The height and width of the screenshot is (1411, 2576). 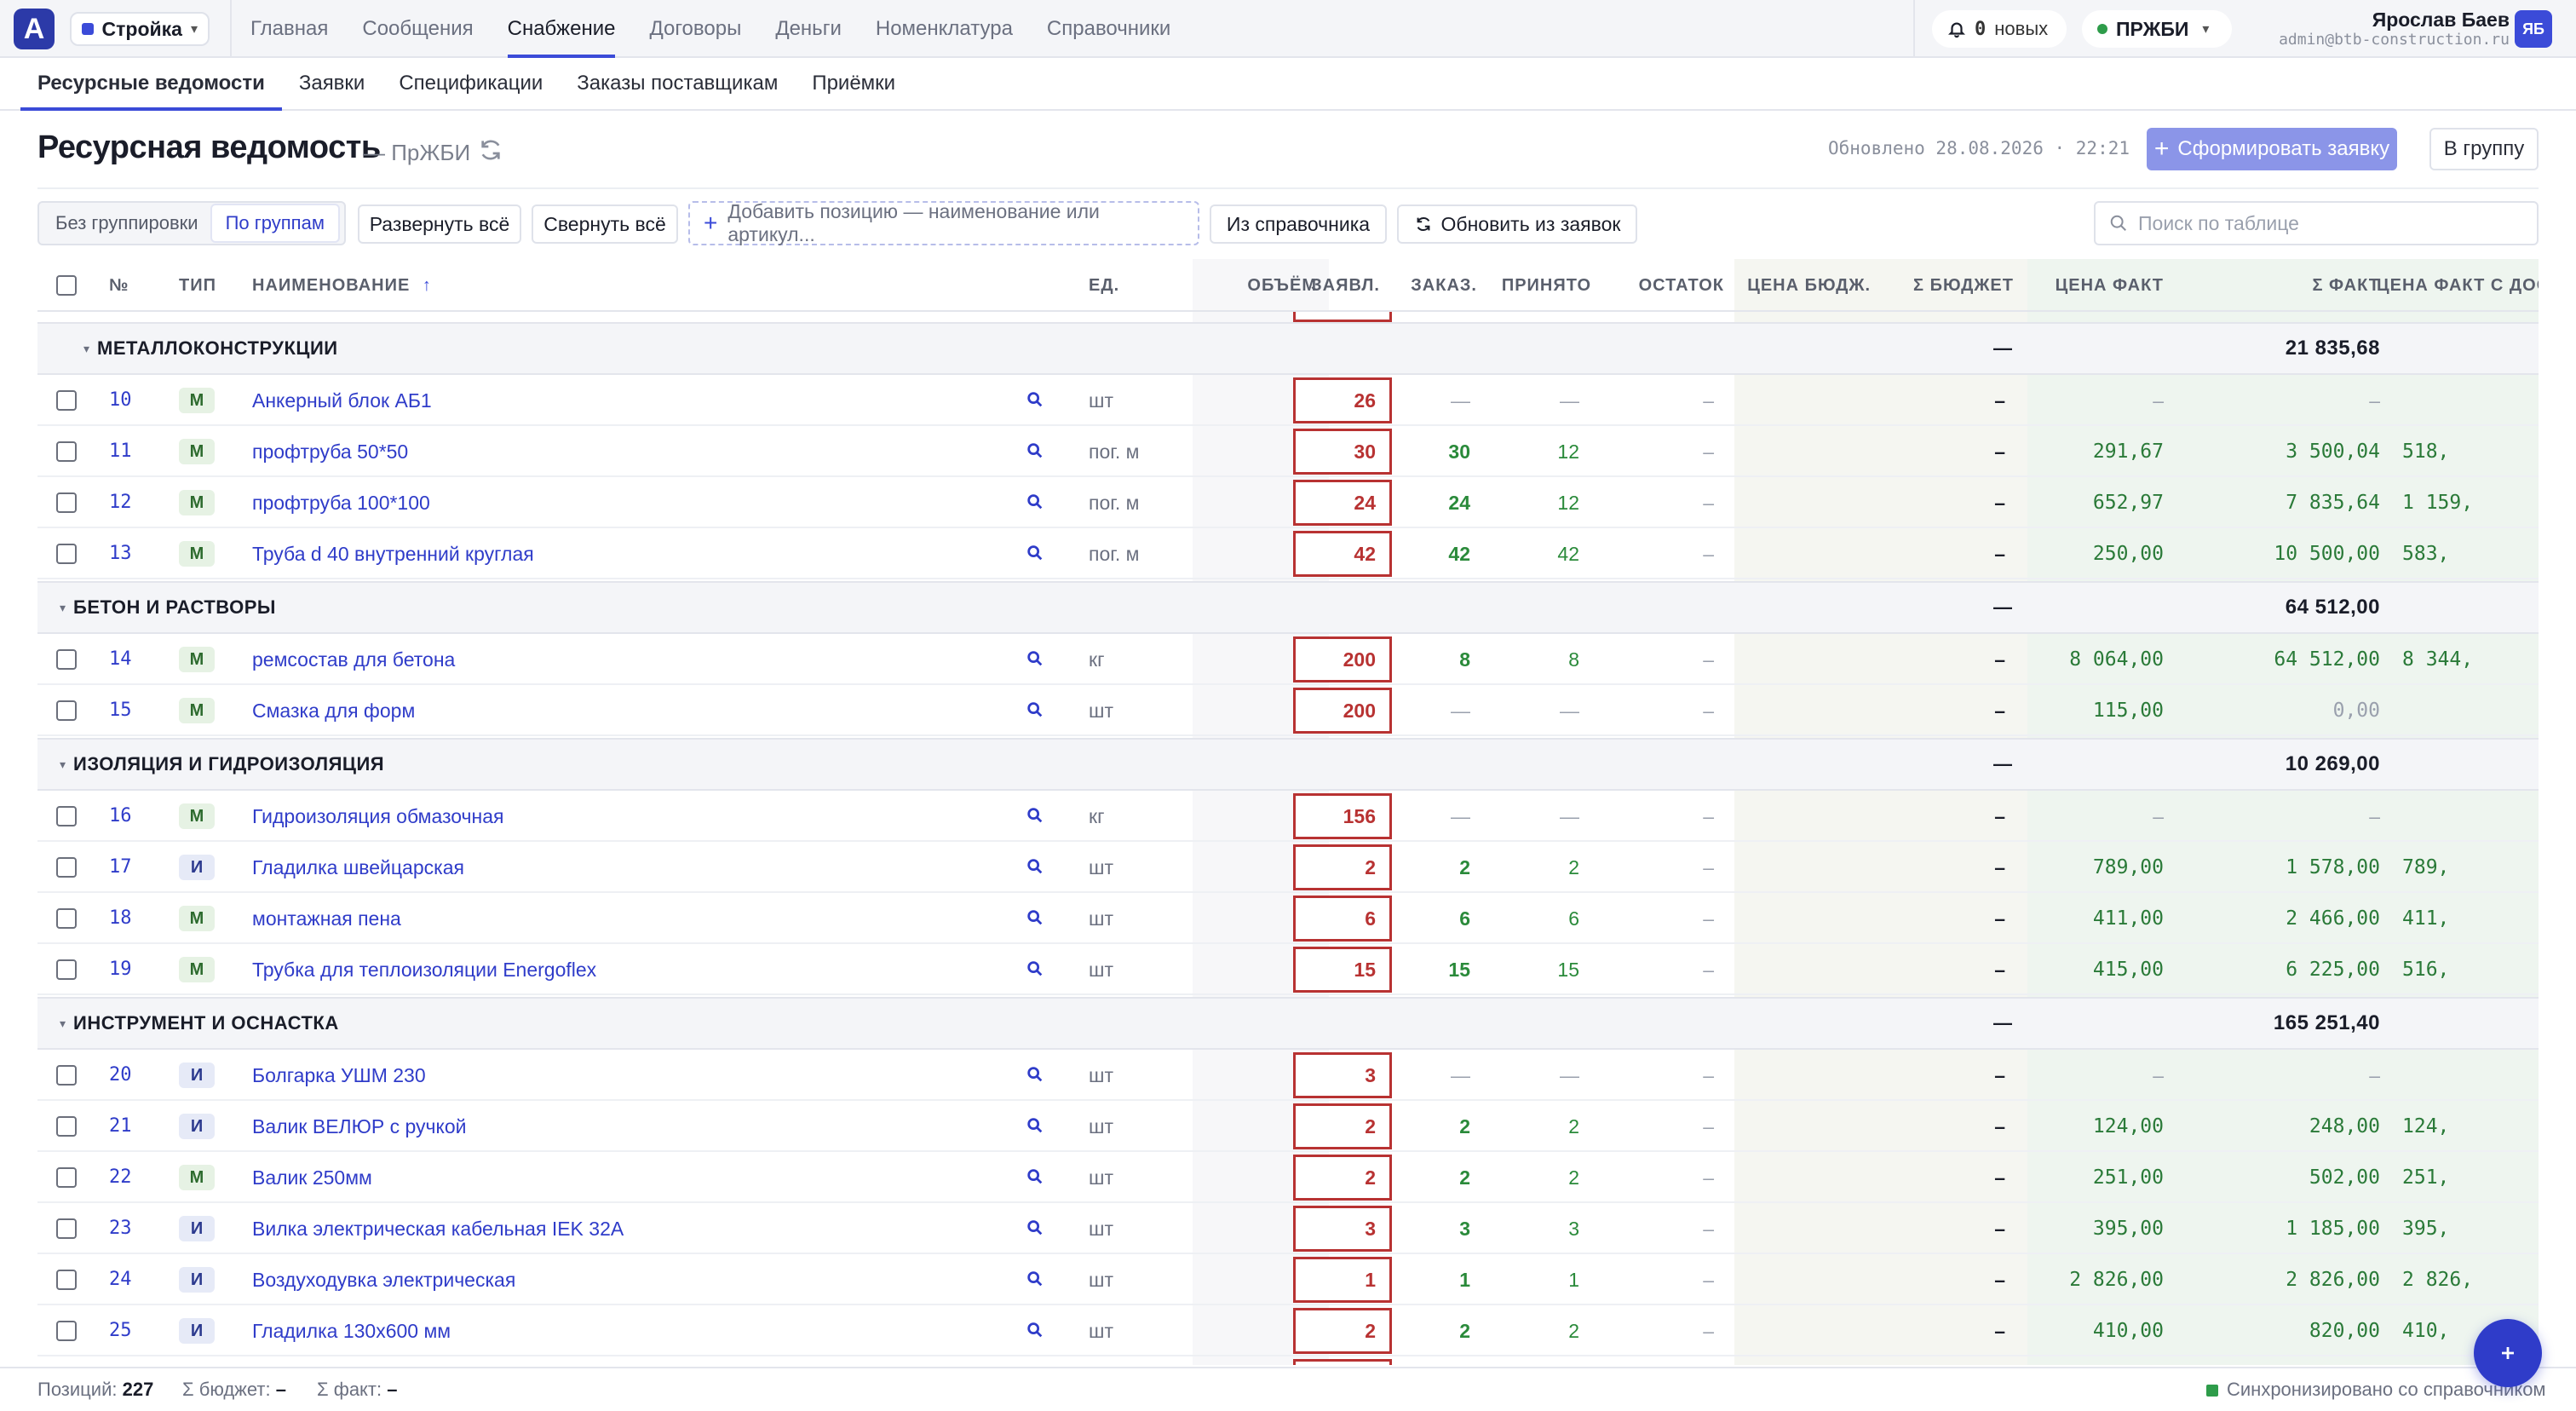 I want to click on declared-cell: 15, so click(x=1342, y=970).